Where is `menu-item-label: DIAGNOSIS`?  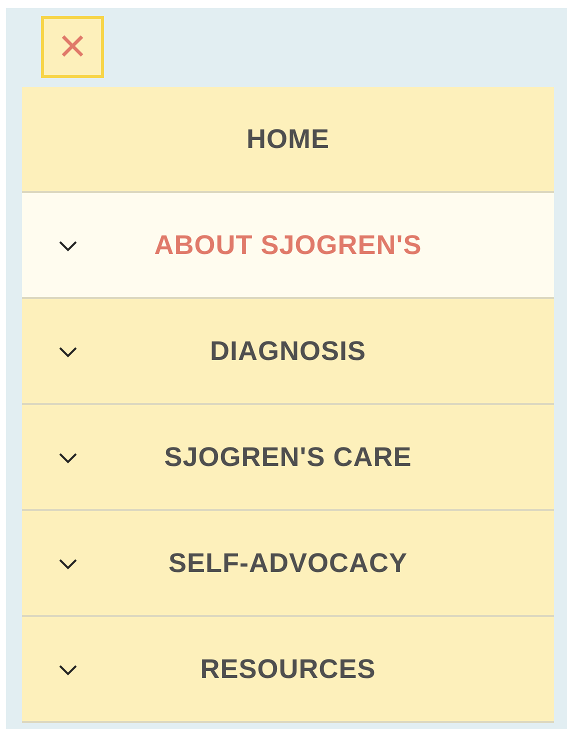 menu-item-label: DIAGNOSIS is located at coordinates (288, 351).